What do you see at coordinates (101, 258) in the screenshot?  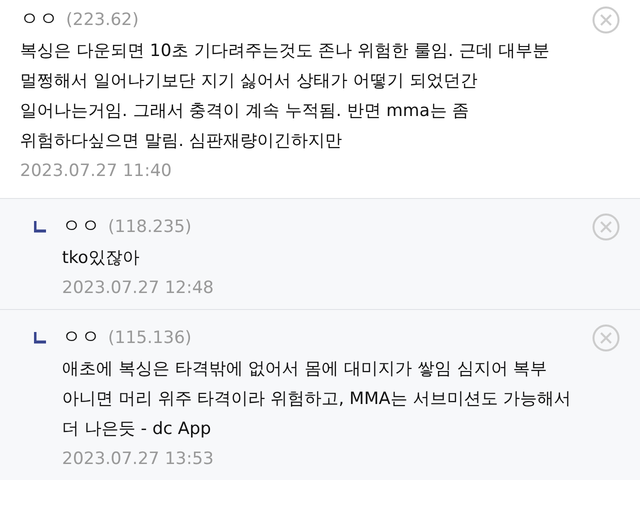 I see `comment-text: tko있잖아` at bounding box center [101, 258].